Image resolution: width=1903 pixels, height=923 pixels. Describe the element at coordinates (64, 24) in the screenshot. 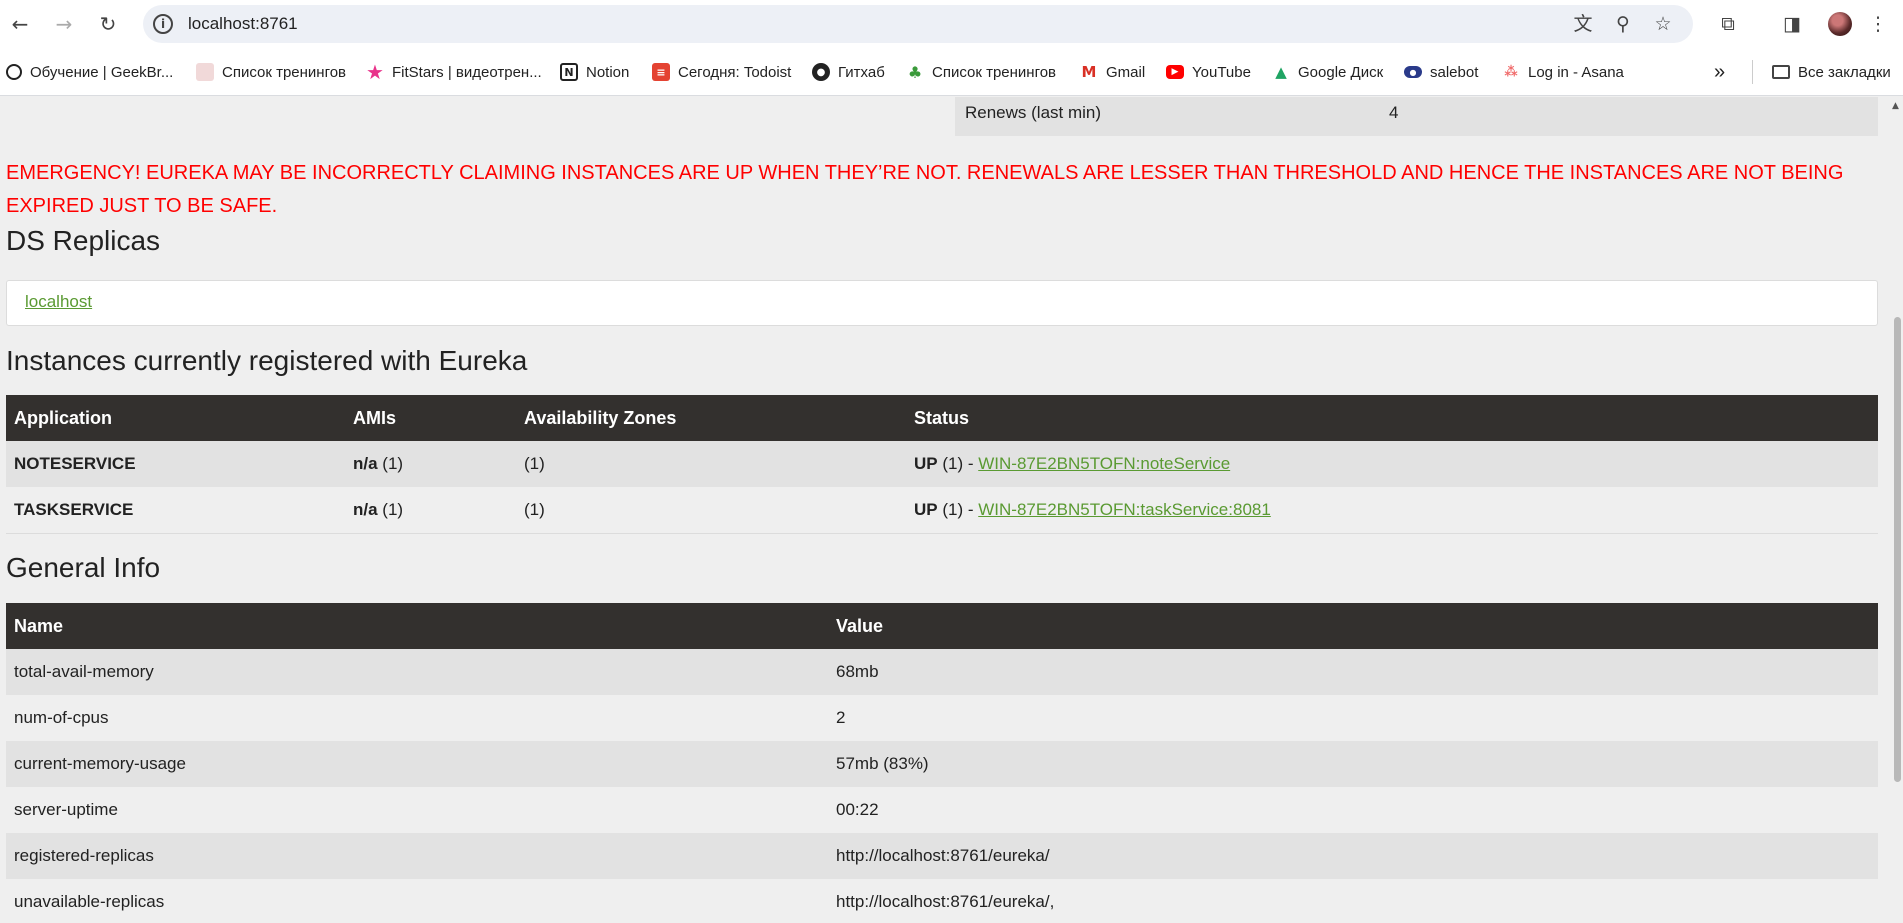

I see `forward-arrow-icon: →` at that location.